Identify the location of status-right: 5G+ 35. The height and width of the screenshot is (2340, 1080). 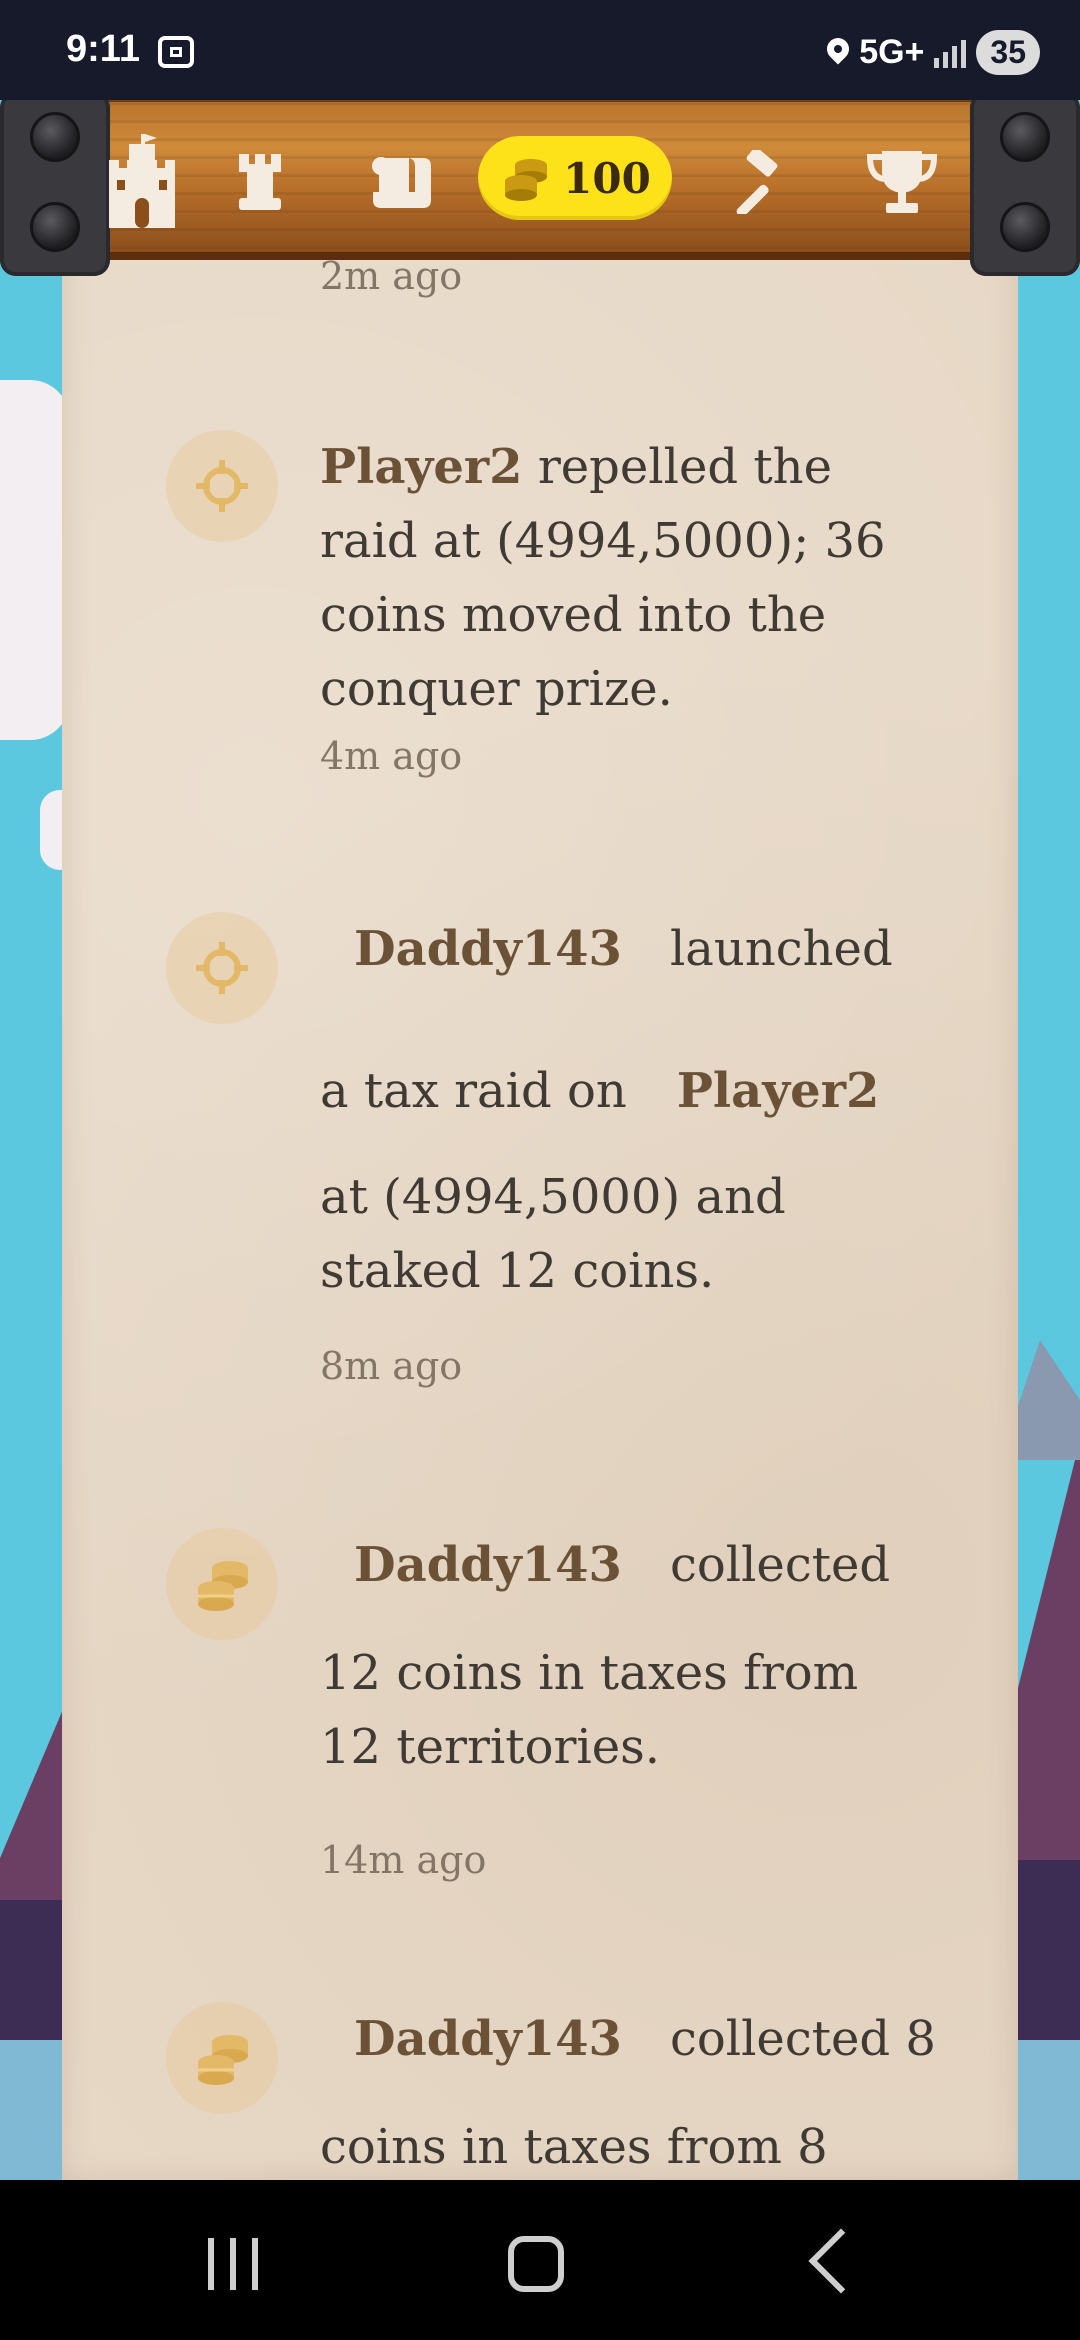
(933, 52).